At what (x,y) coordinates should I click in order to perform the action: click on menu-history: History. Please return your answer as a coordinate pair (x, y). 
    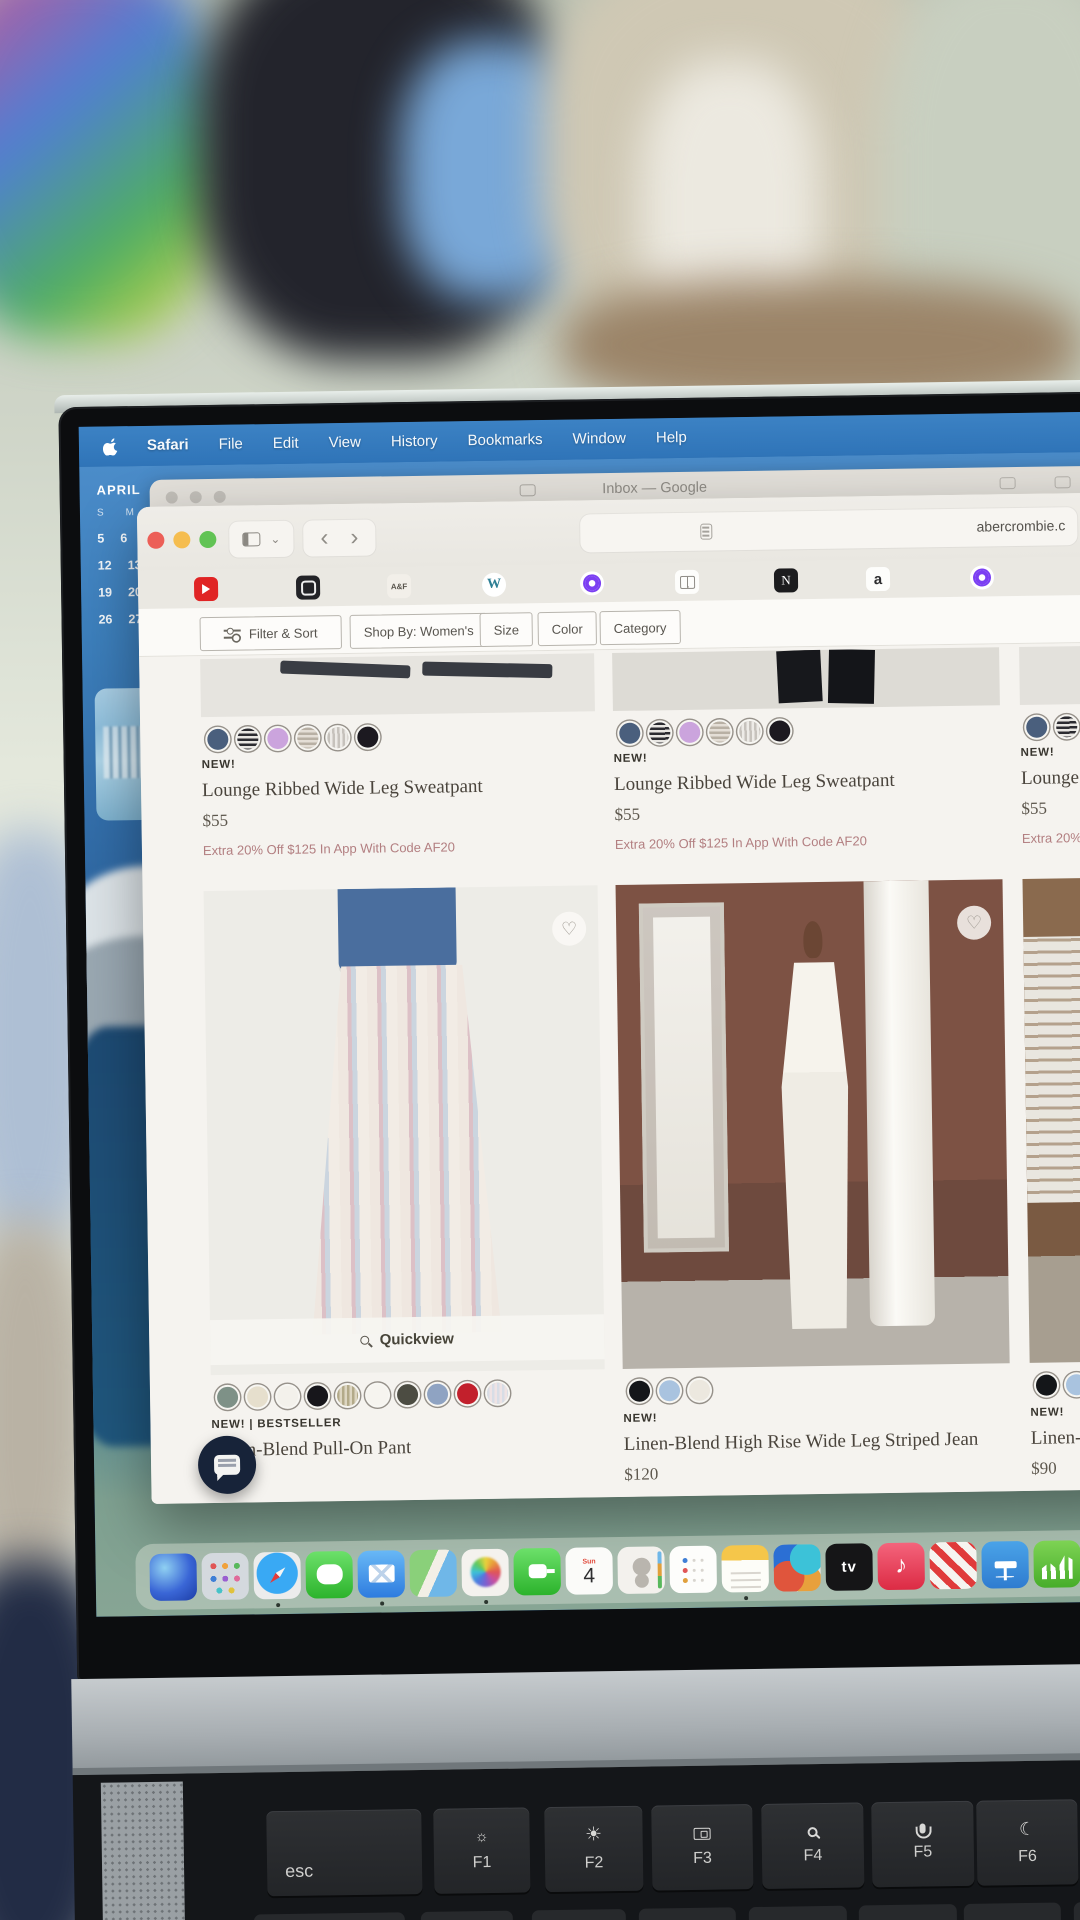
    Looking at the image, I should click on (414, 441).